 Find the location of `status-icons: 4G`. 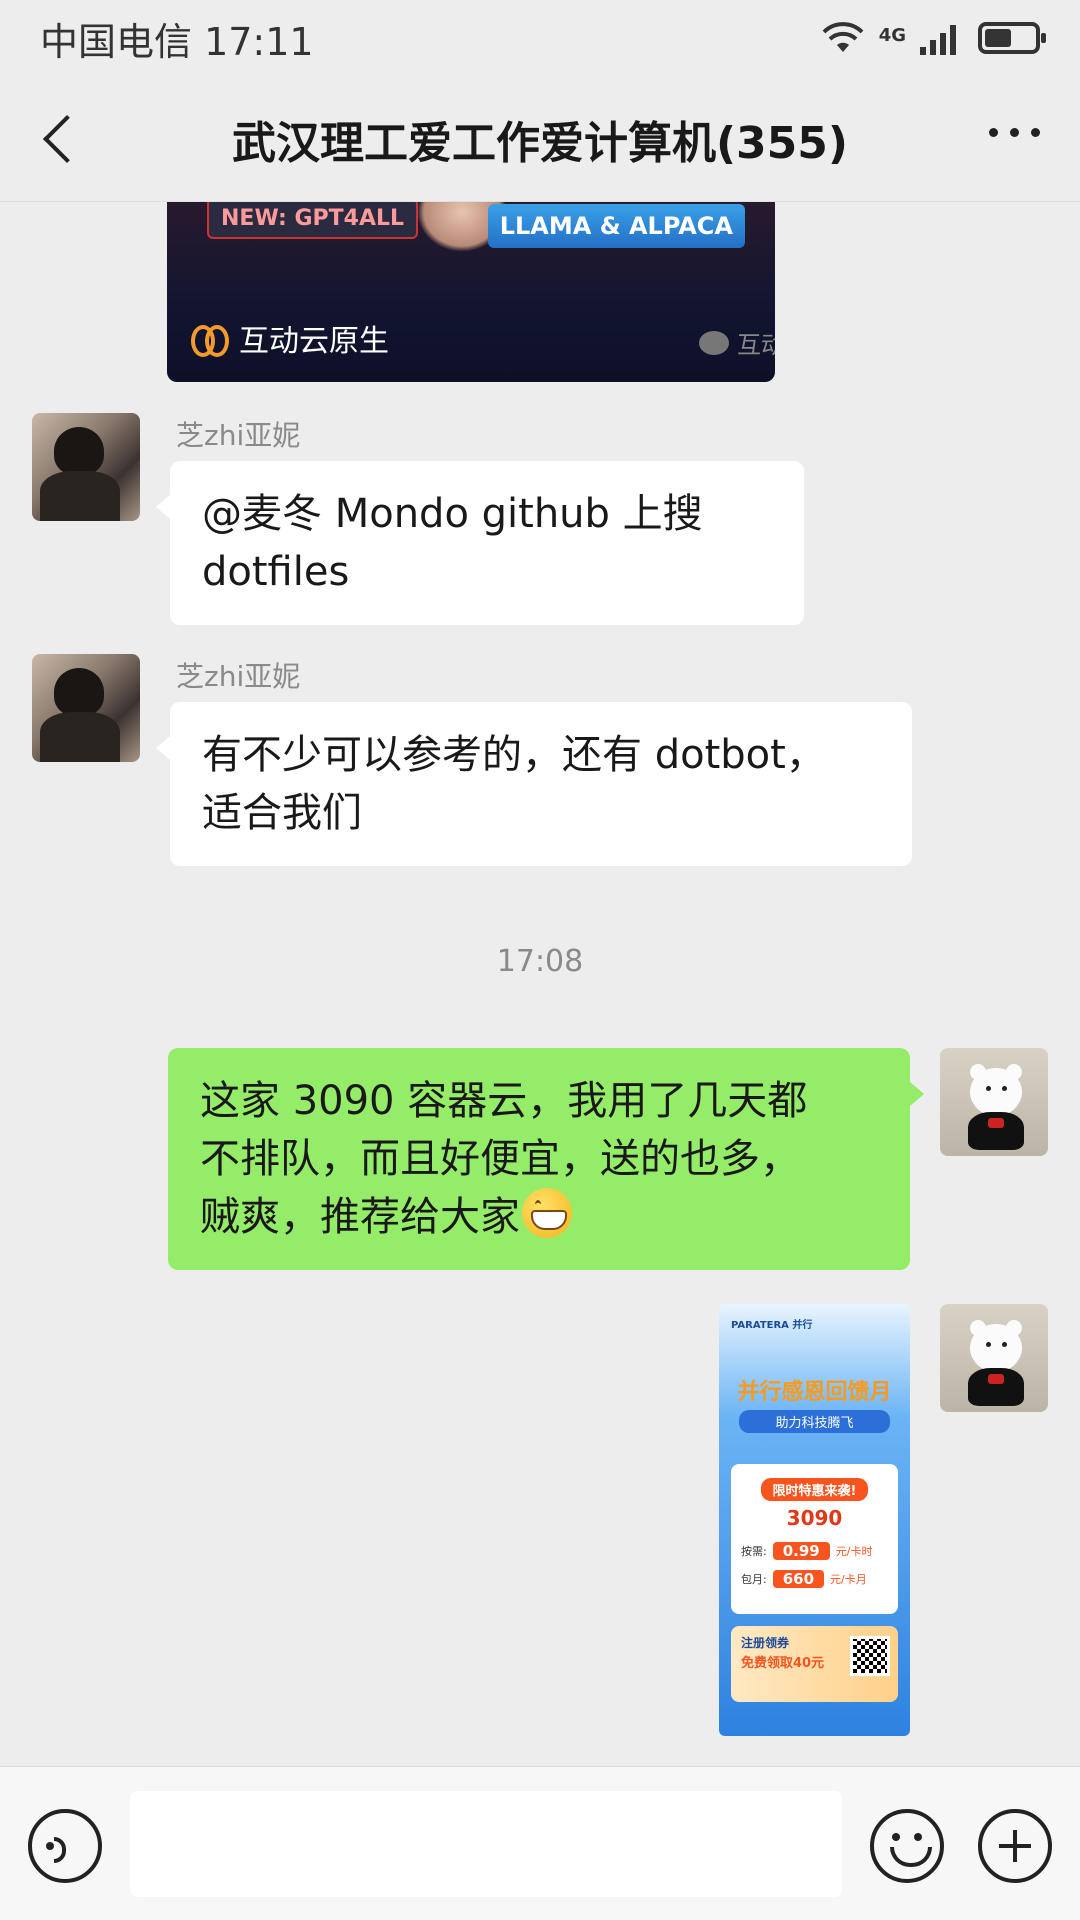

status-icons: 4G is located at coordinates (933, 38).